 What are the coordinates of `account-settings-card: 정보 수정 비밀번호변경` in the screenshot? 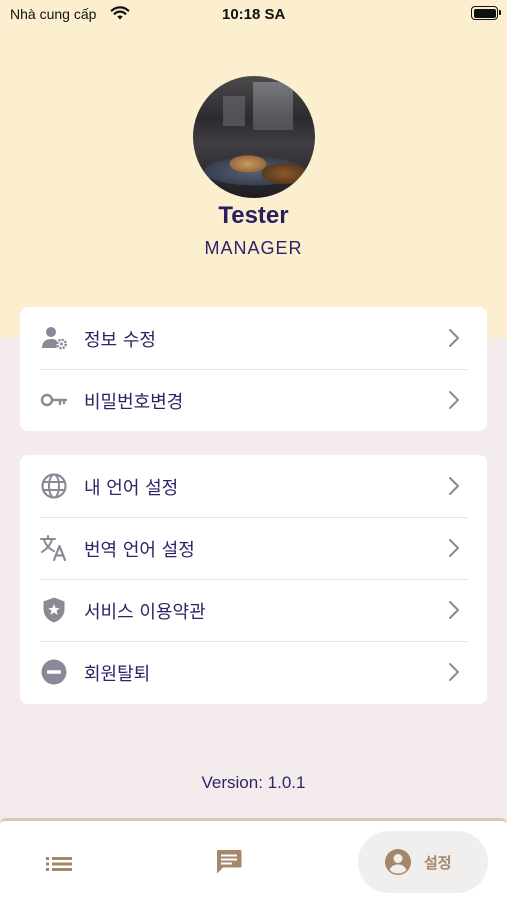 It's located at (253, 369).